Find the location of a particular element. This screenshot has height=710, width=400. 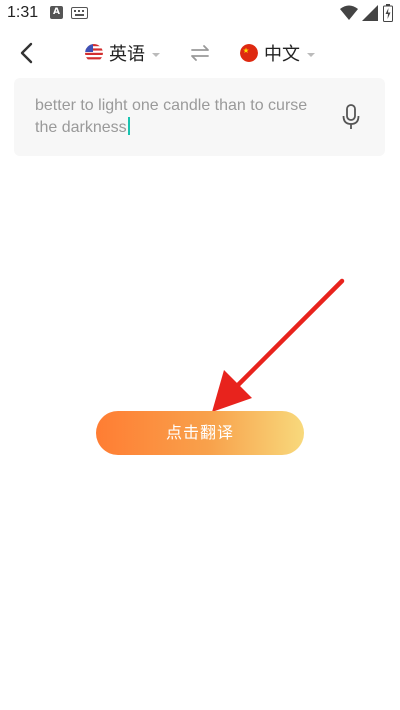

translate-button: 点击翻译 is located at coordinates (200, 433).